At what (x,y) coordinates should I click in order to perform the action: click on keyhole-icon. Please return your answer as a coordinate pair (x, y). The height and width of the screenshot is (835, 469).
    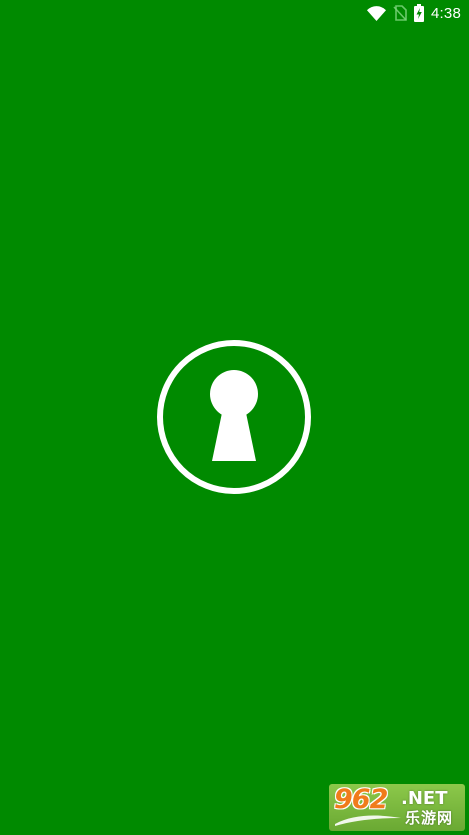
    Looking at the image, I should click on (234, 417).